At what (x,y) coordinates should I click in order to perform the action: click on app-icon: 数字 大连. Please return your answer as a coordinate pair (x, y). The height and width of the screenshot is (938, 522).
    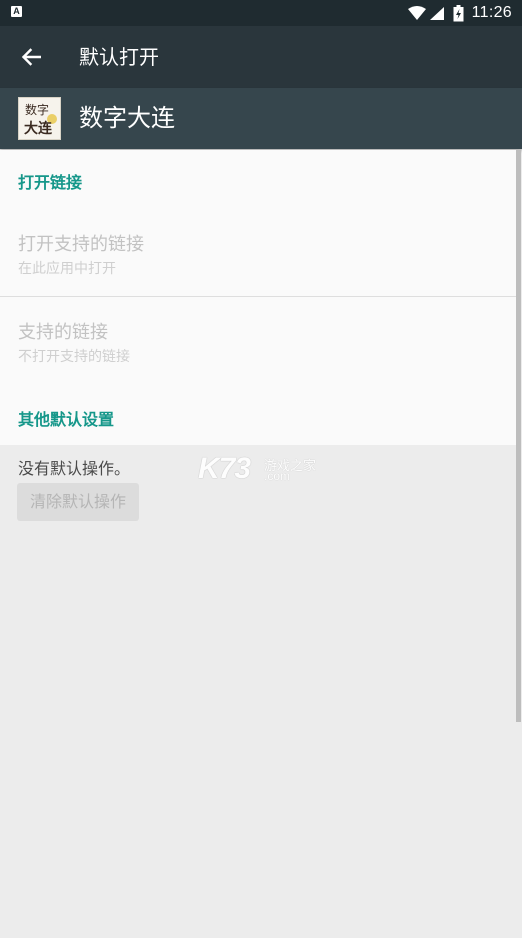
    Looking at the image, I should click on (39, 118).